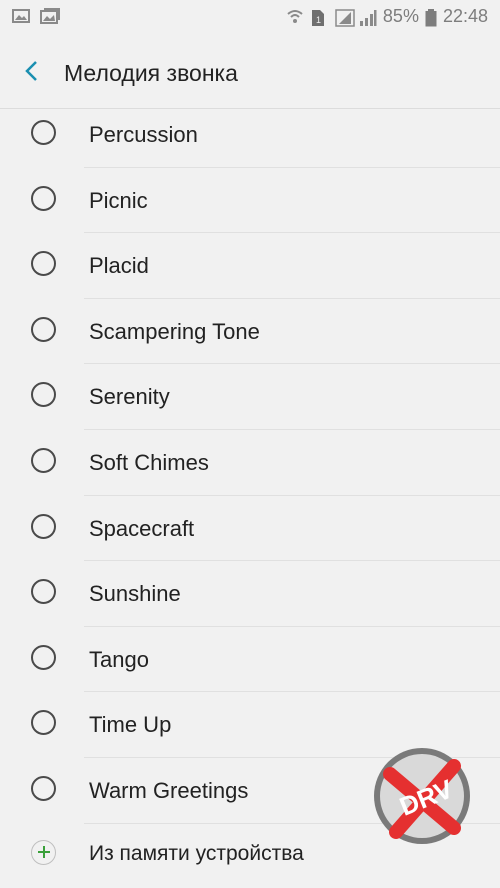 The height and width of the screenshot is (888, 500). Describe the element at coordinates (135, 594) in the screenshot. I see `ringtone-label: Sunshine` at that location.